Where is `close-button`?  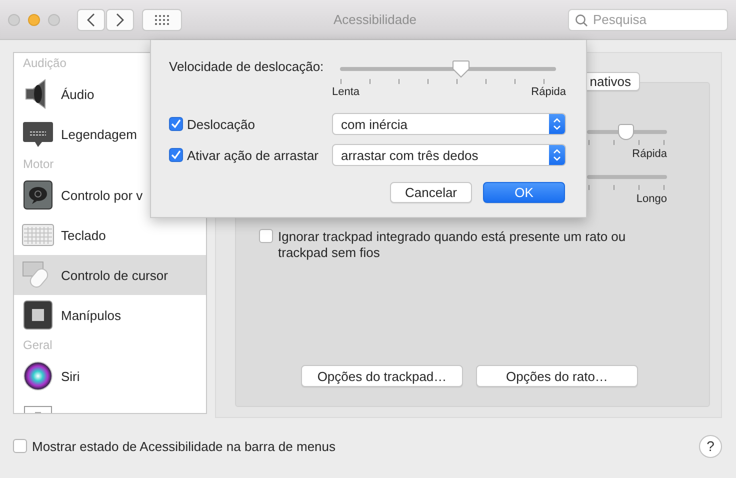
close-button is located at coordinates (14, 20).